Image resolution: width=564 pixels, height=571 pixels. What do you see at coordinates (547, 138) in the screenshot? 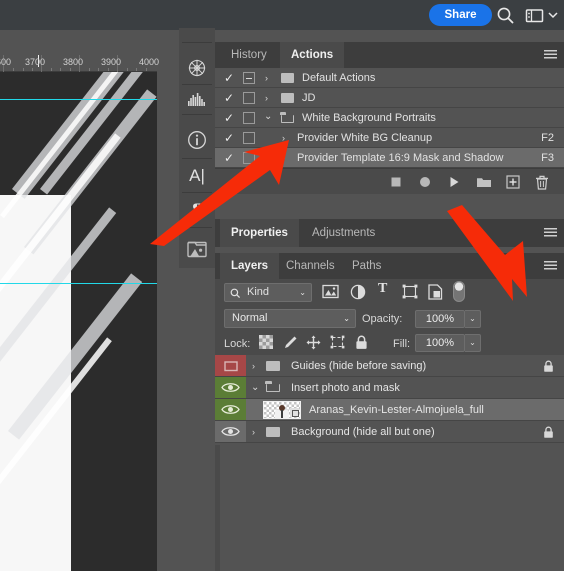
I see `action-shortcut-key: F2` at bounding box center [547, 138].